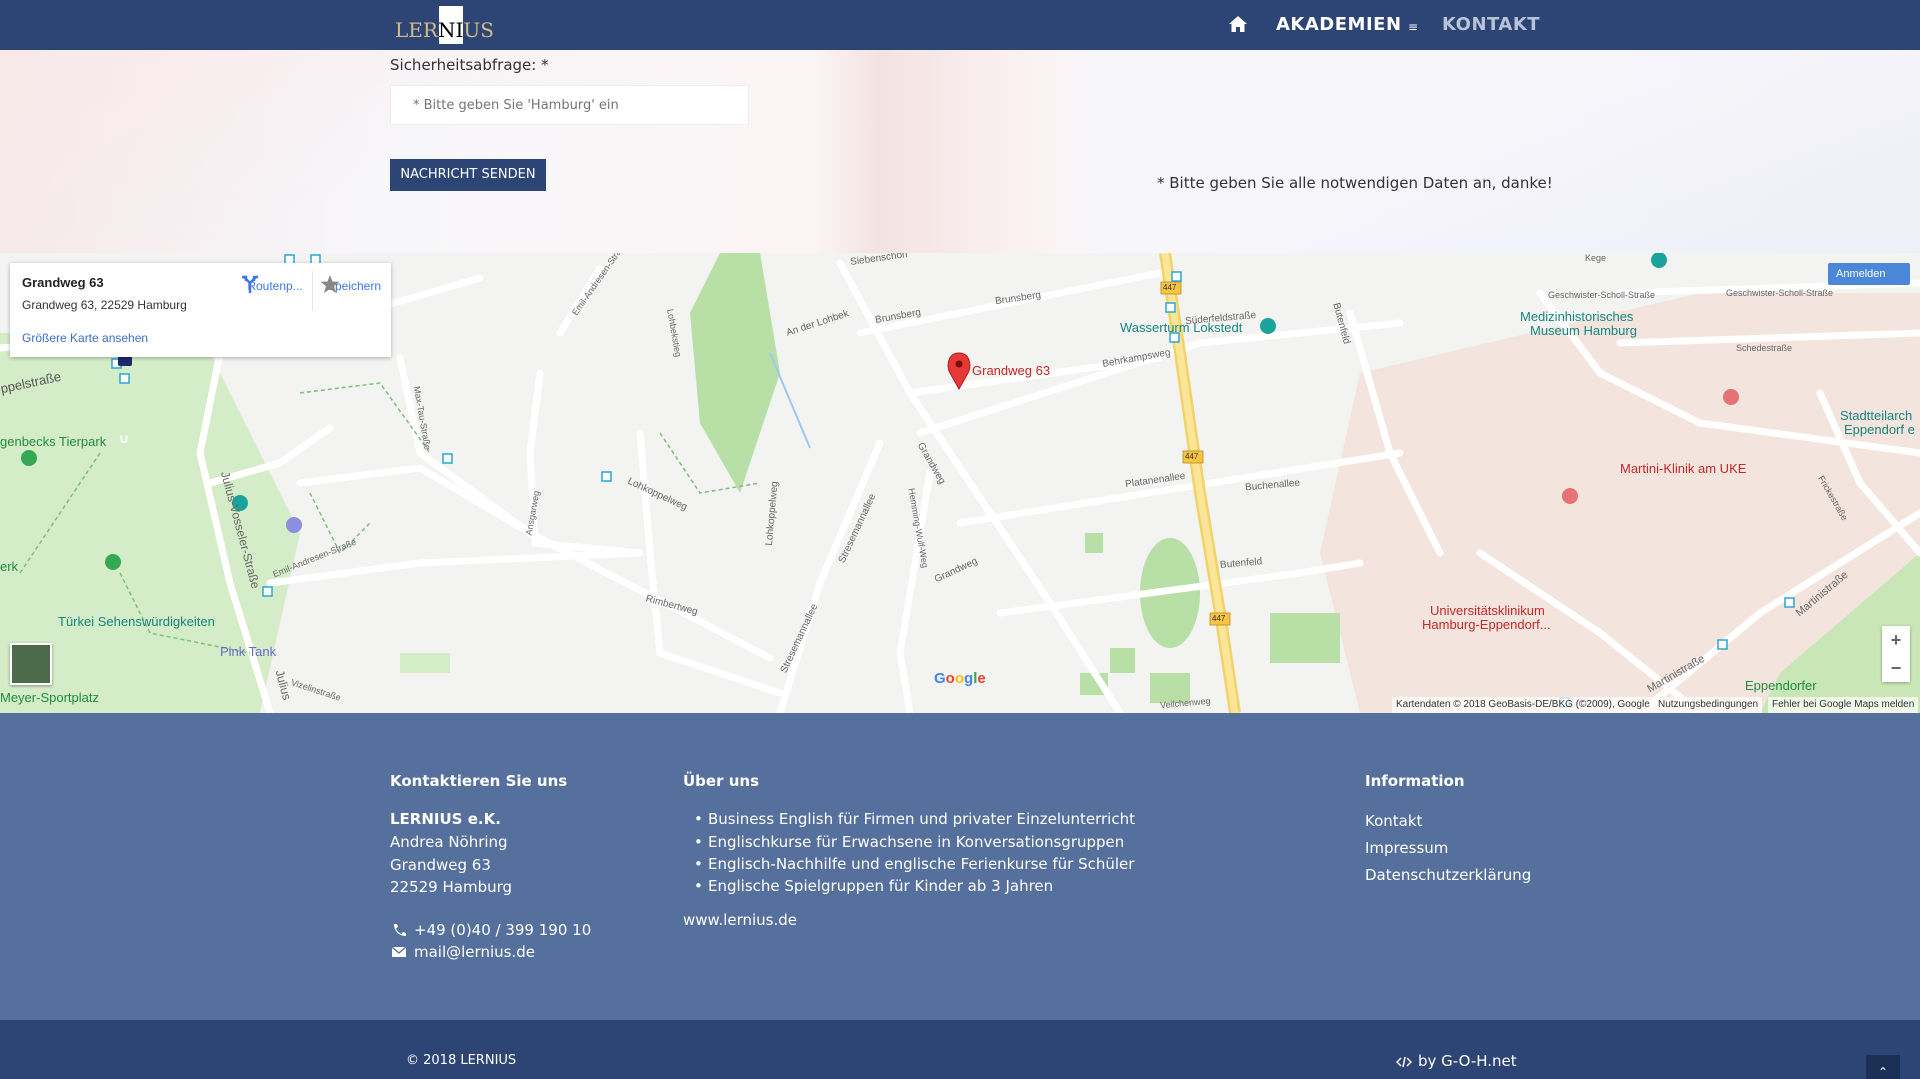  What do you see at coordinates (312, 291) in the screenshot?
I see `divider` at bounding box center [312, 291].